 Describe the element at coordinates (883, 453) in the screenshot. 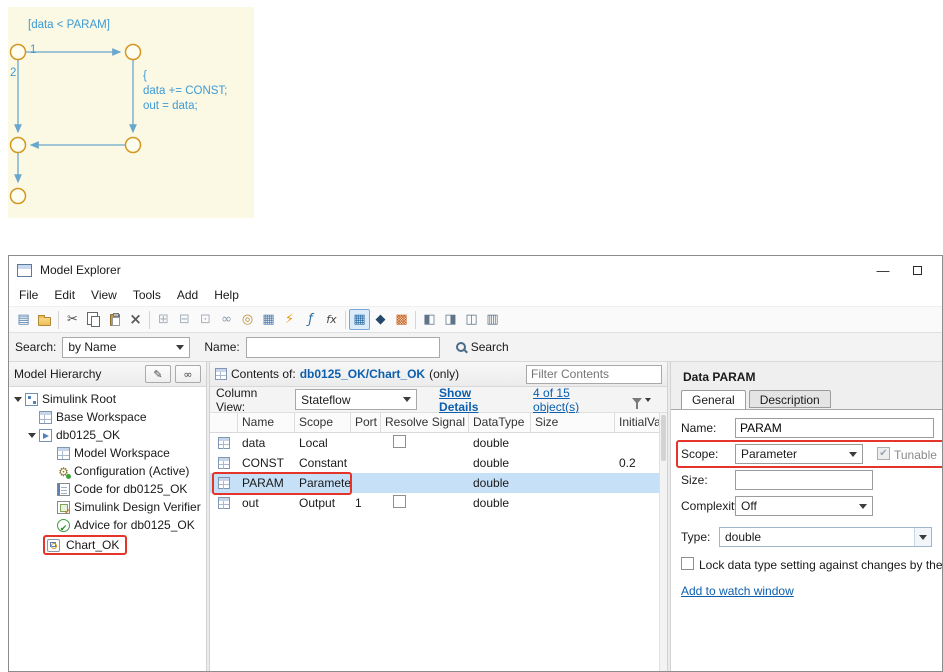

I see `tunable-checkbox` at that location.